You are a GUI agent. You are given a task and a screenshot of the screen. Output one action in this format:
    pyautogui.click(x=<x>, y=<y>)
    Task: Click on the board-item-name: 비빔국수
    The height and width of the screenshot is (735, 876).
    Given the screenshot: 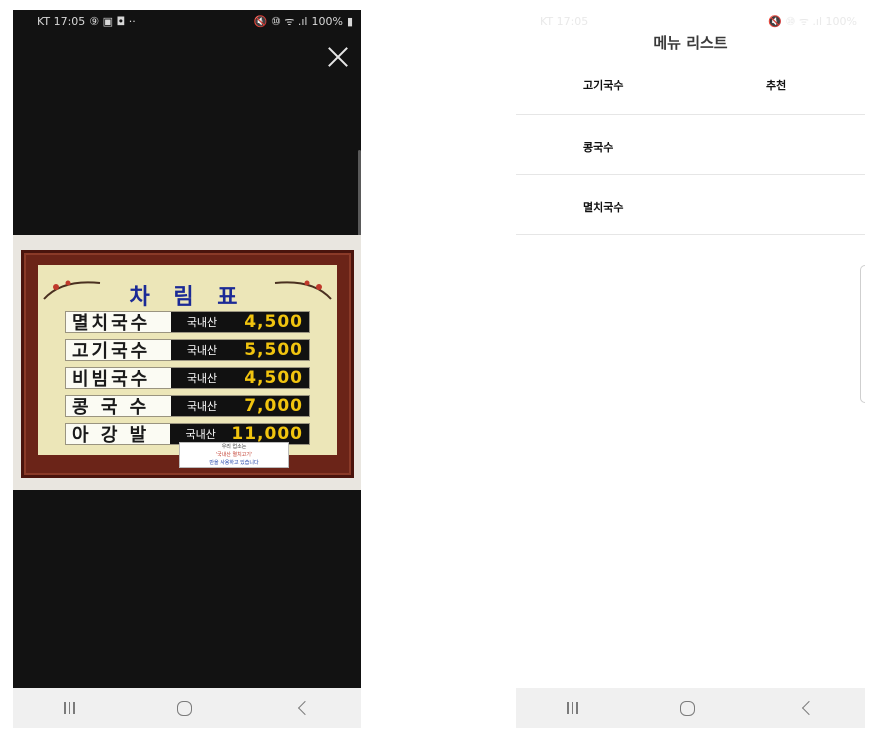 What is the action you would take?
    pyautogui.click(x=111, y=379)
    